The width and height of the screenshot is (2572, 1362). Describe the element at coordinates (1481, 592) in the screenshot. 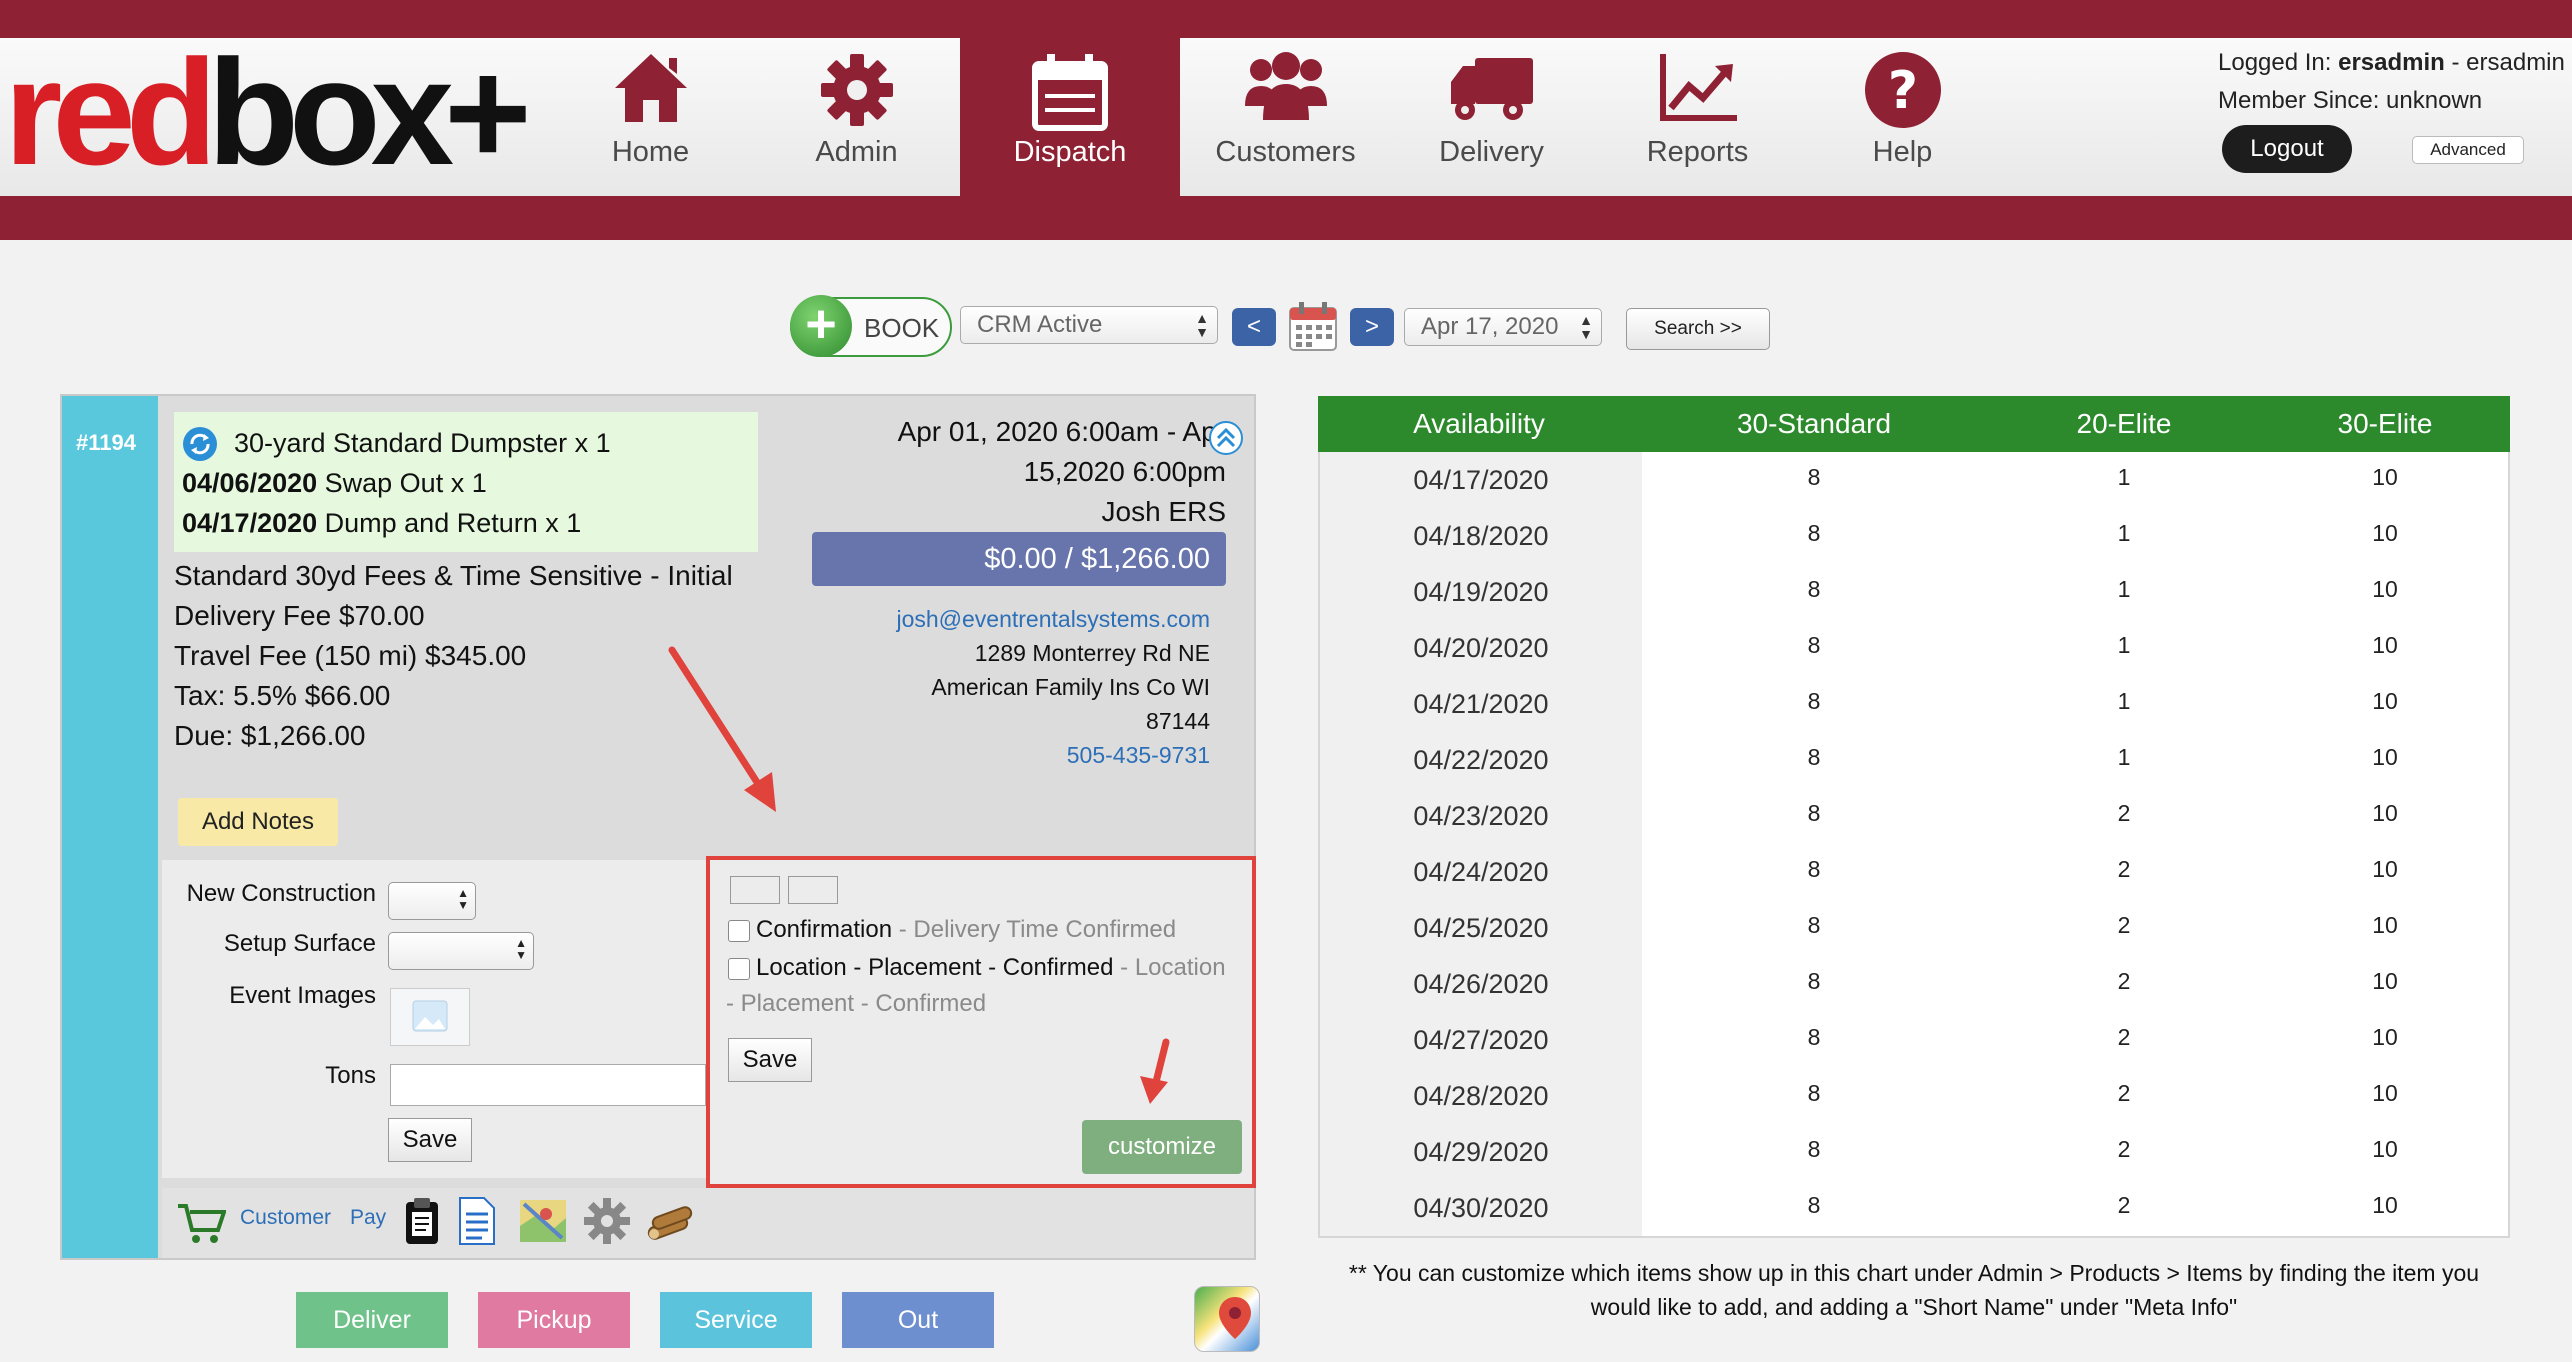

I see `date-cell: 04/19/2020` at that location.